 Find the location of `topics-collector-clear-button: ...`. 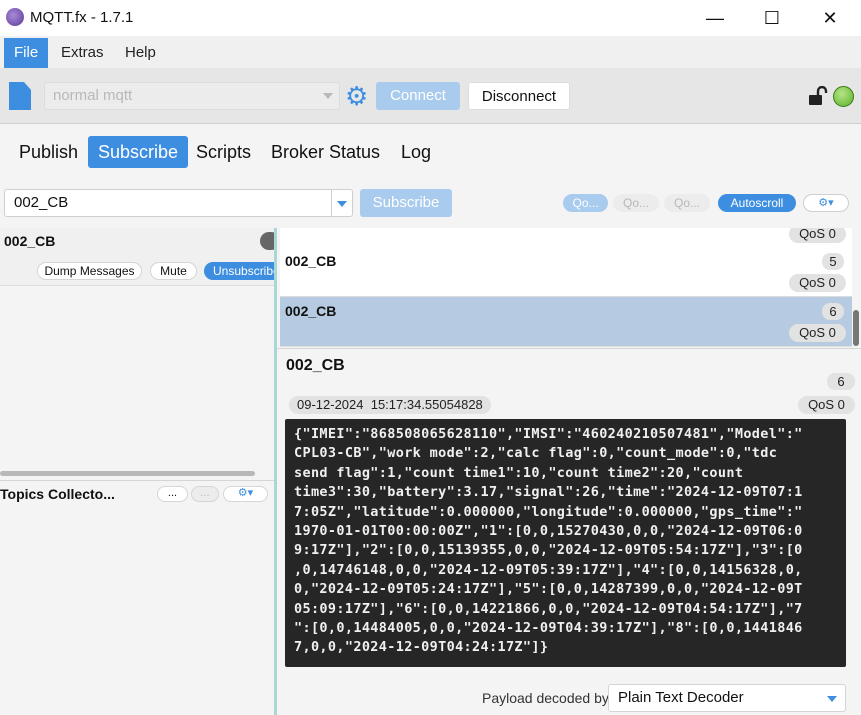

topics-collector-clear-button: ... is located at coordinates (205, 494).